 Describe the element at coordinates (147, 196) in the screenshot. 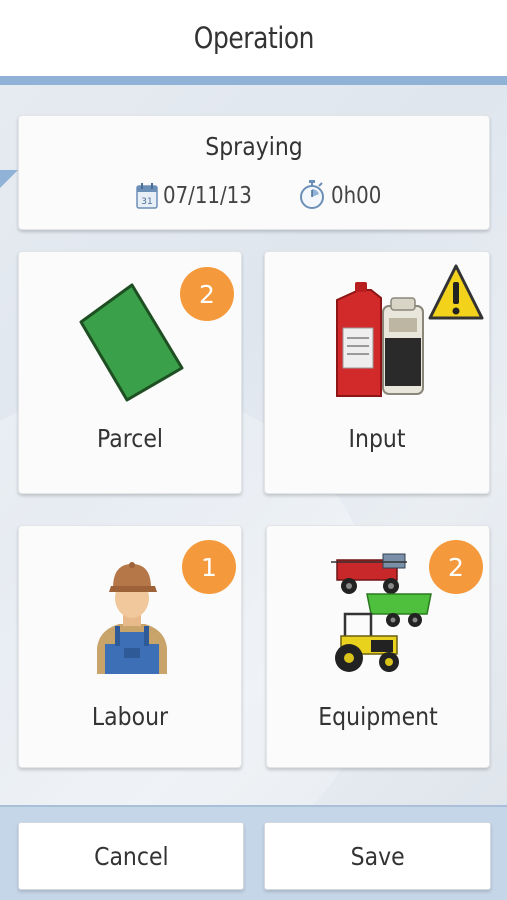

I see `calendar-icon: 31` at that location.